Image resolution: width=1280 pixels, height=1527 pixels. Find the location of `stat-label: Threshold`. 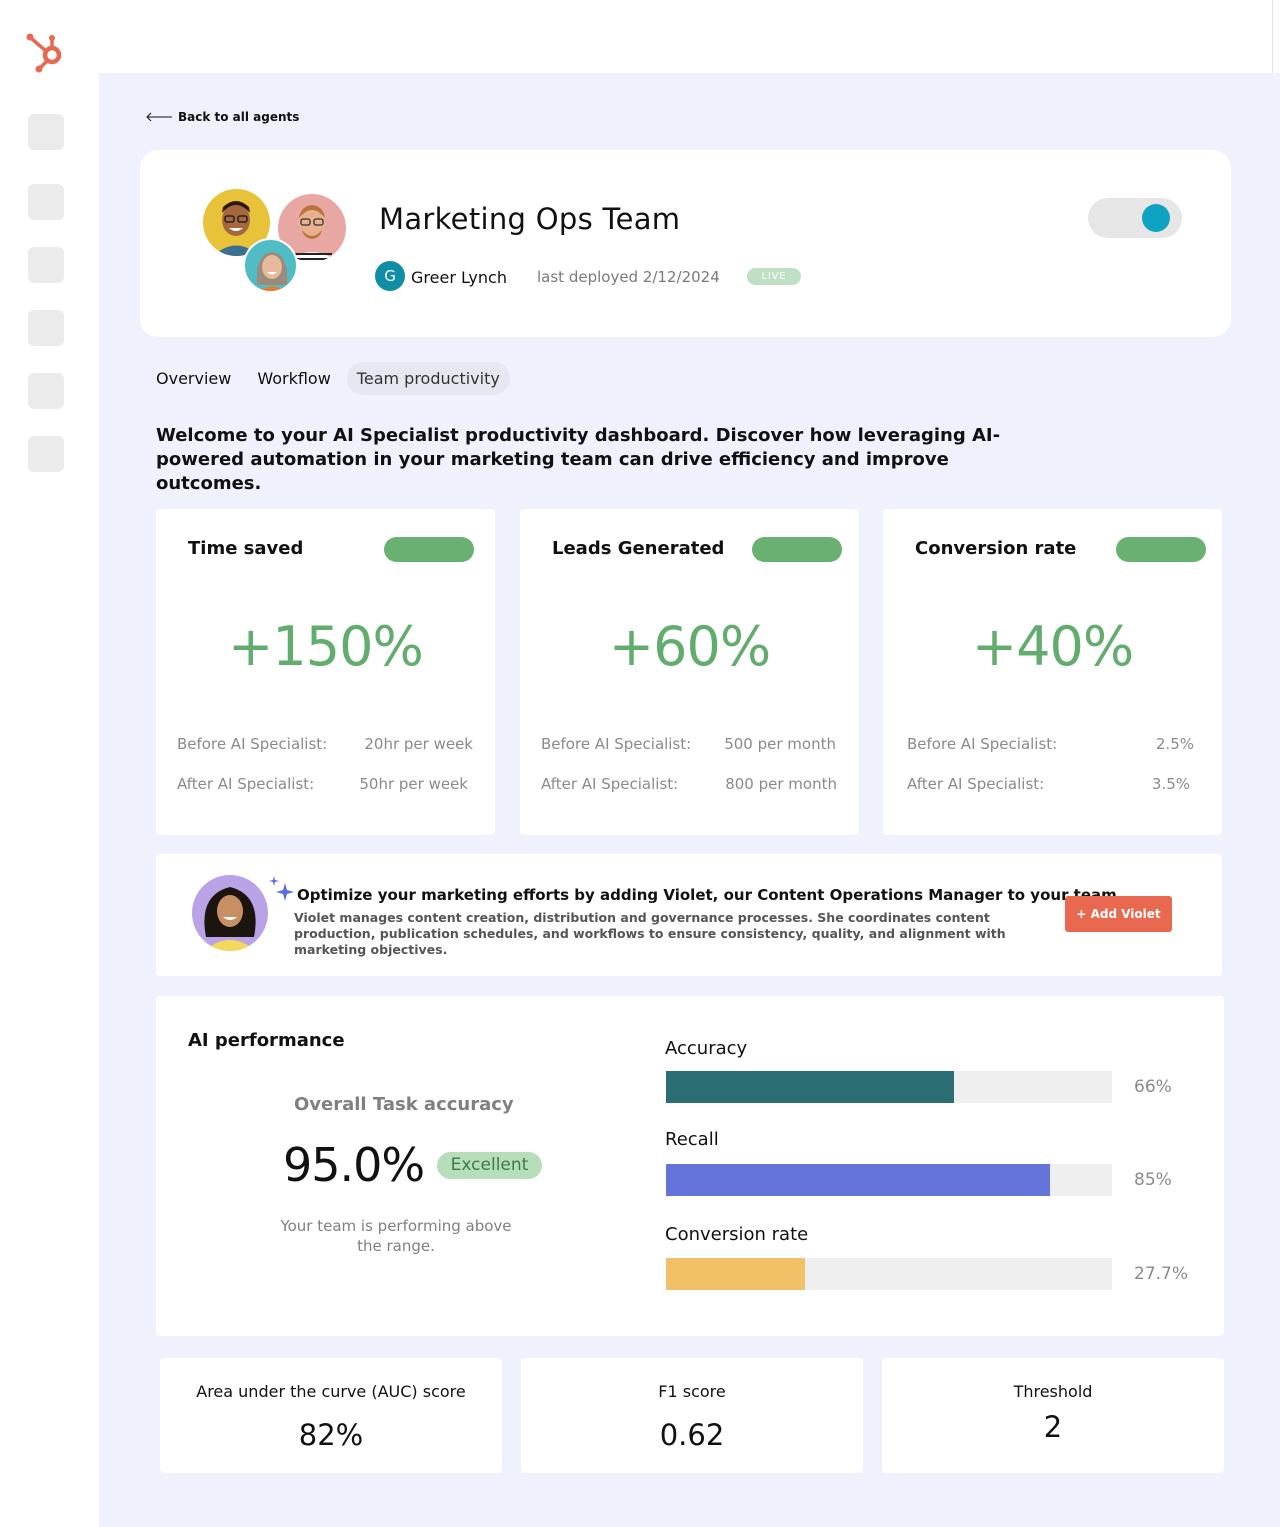

stat-label: Threshold is located at coordinates (1053, 1391).